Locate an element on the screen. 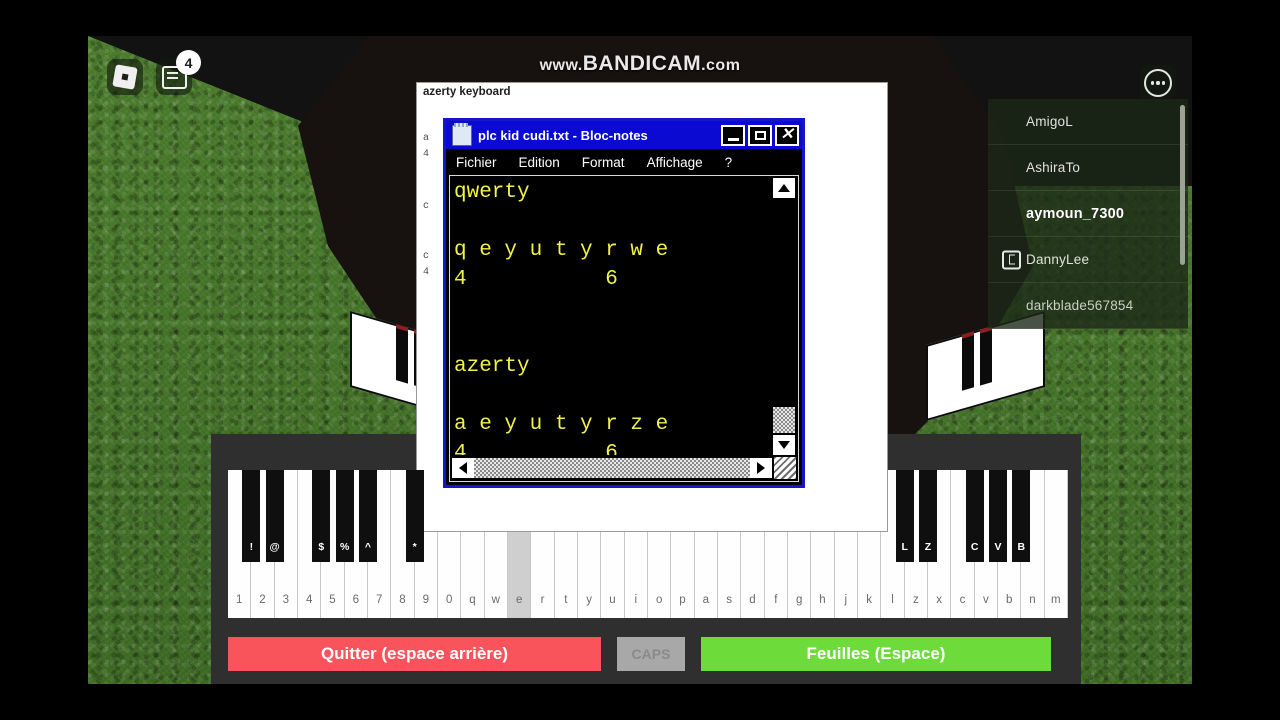  piano-key-label: e is located at coordinates (519, 600).